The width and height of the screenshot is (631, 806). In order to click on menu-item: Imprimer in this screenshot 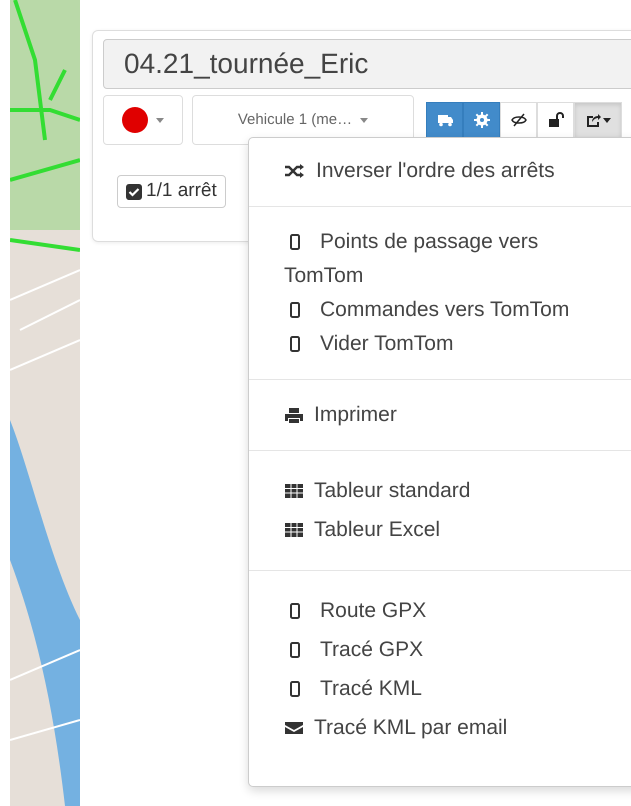, I will do `click(440, 415)`.